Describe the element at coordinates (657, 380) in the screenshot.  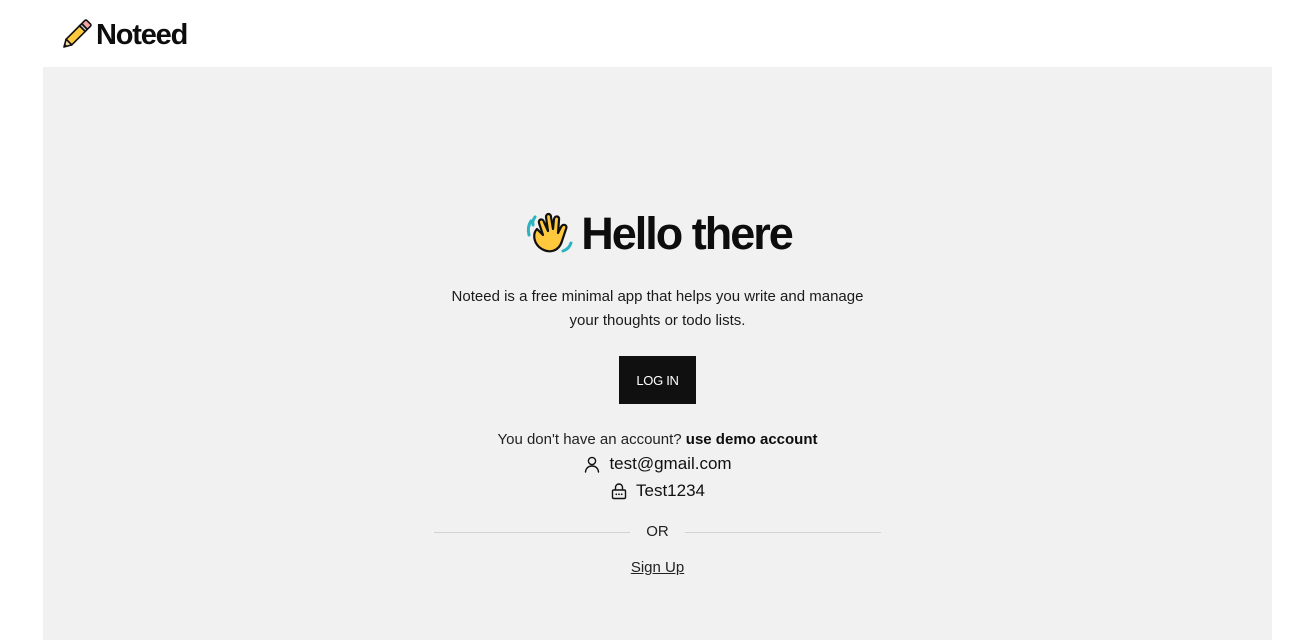
I see `login-button: LOG IN` at that location.